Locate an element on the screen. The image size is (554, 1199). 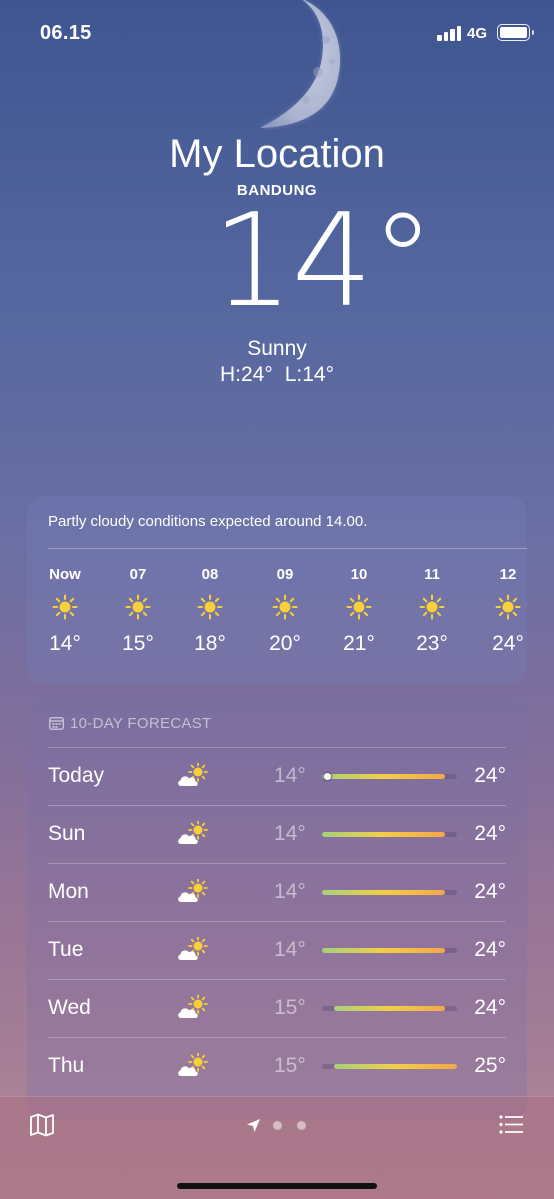
forecast-header: 10-DAY FORECAST is located at coordinates (130, 723).